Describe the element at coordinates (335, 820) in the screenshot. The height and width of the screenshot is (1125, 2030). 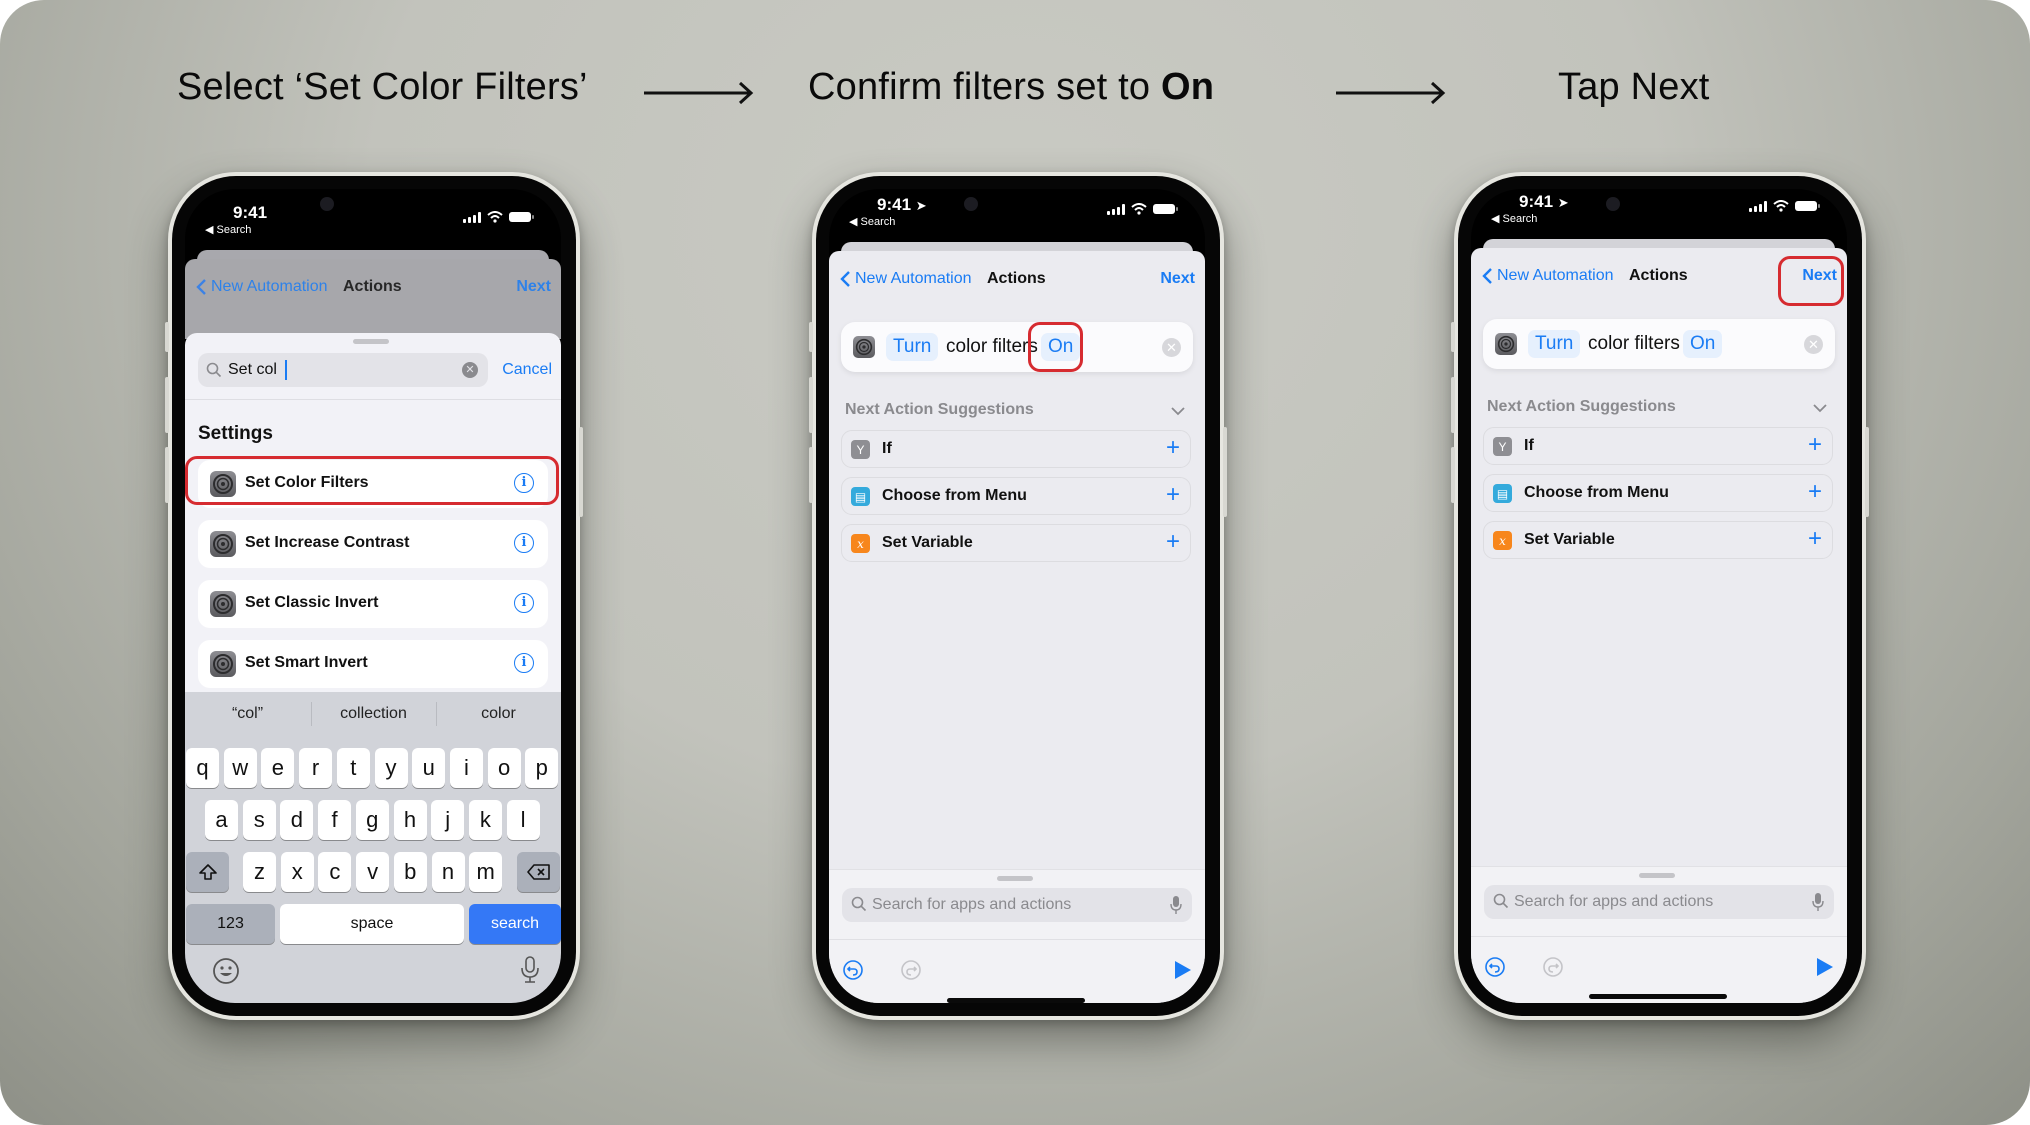
I see `key-f: f` at that location.